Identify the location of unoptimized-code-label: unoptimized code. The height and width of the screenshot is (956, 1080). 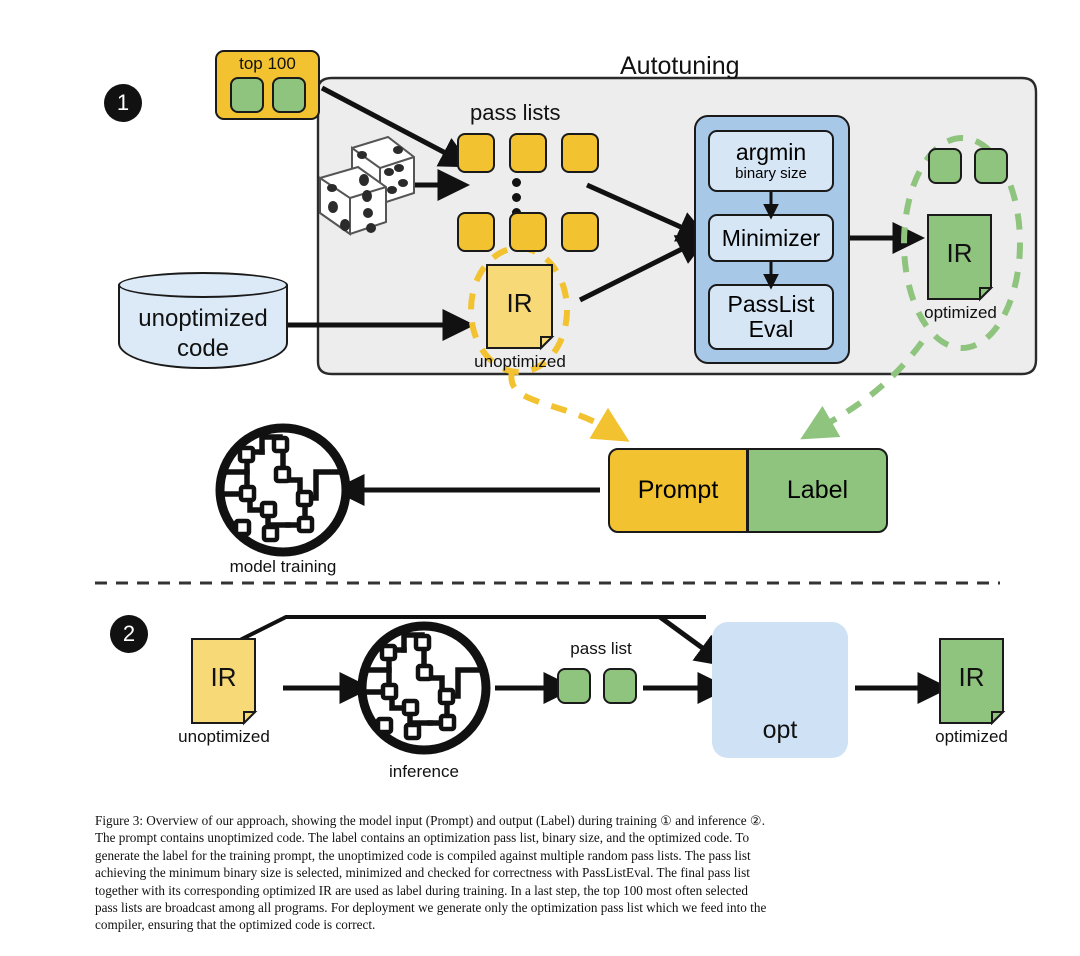
(203, 333).